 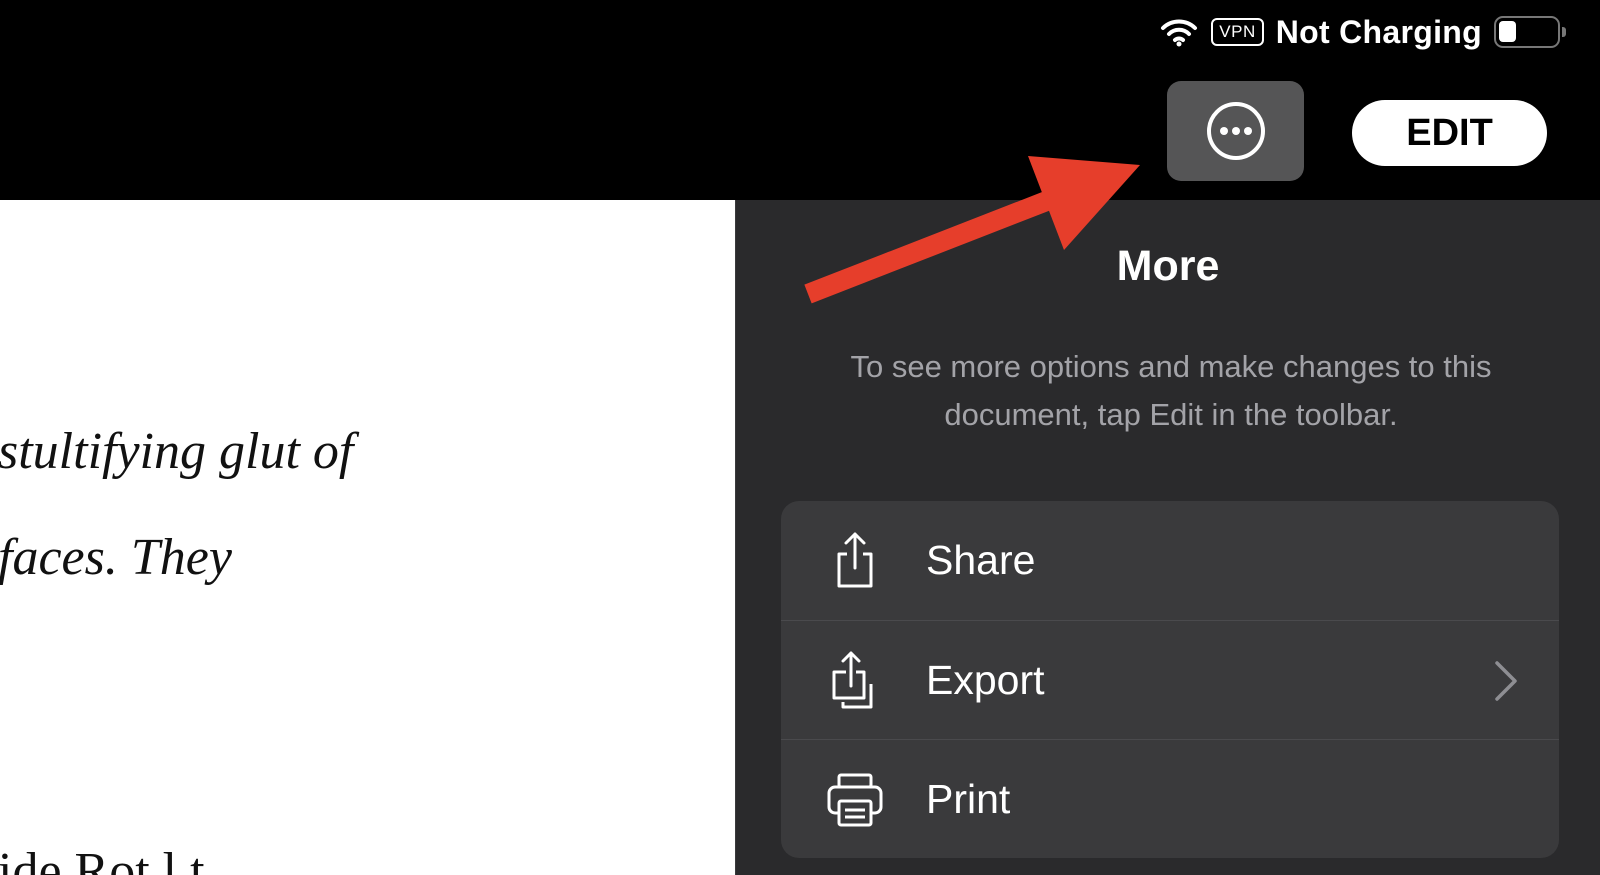 I want to click on chevron-right-icon, so click(x=1506, y=681).